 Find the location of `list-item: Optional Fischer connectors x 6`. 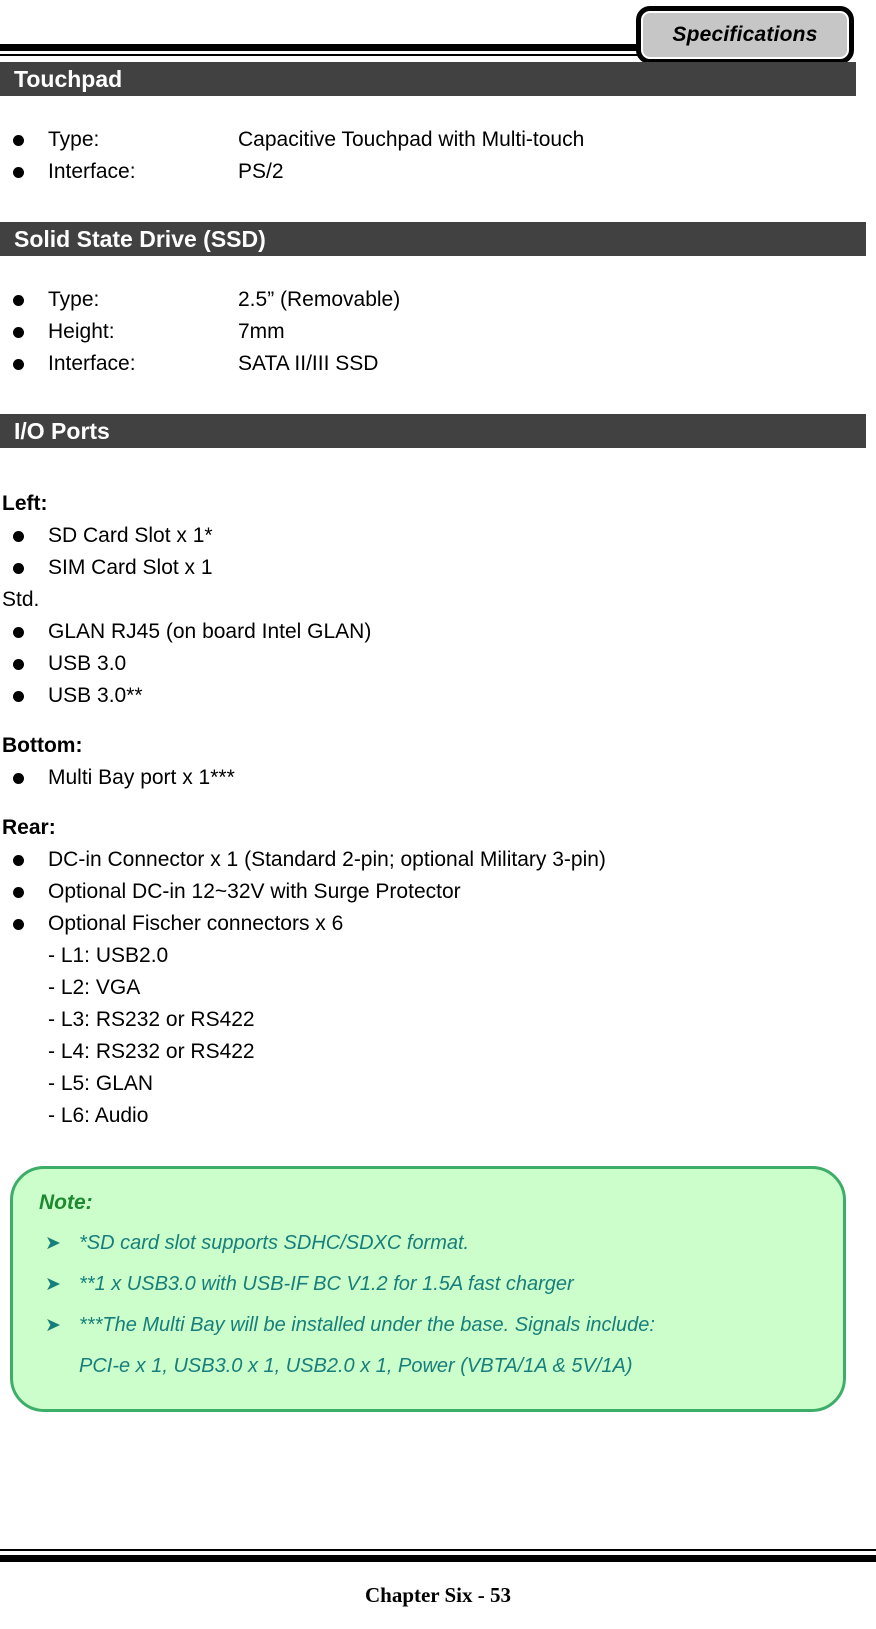

list-item: Optional Fischer connectors x 6 is located at coordinates (438, 924).